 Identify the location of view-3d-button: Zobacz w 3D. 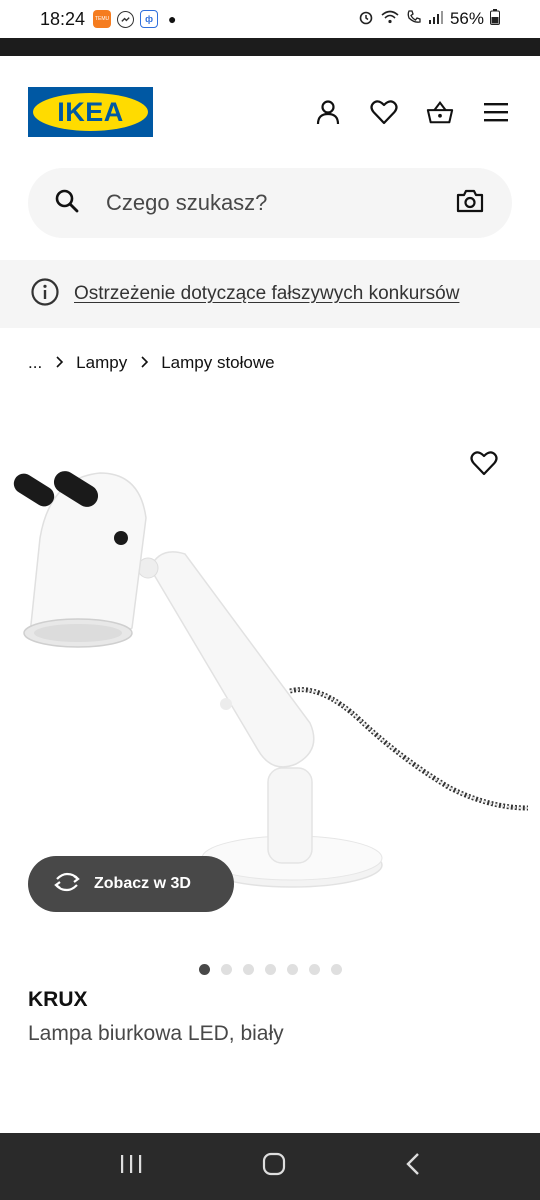
(131, 884).